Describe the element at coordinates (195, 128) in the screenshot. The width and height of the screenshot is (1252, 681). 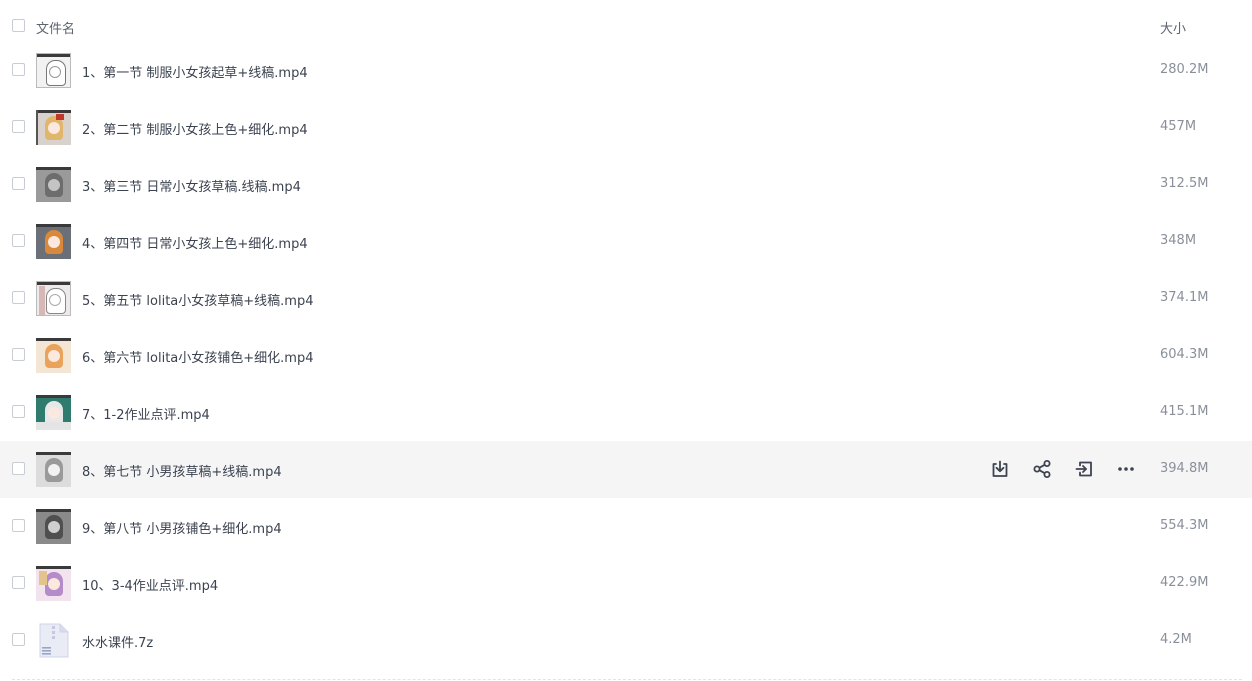
I see `file-name: 2、第二节 制服小女孩上色+细化.mp4` at that location.